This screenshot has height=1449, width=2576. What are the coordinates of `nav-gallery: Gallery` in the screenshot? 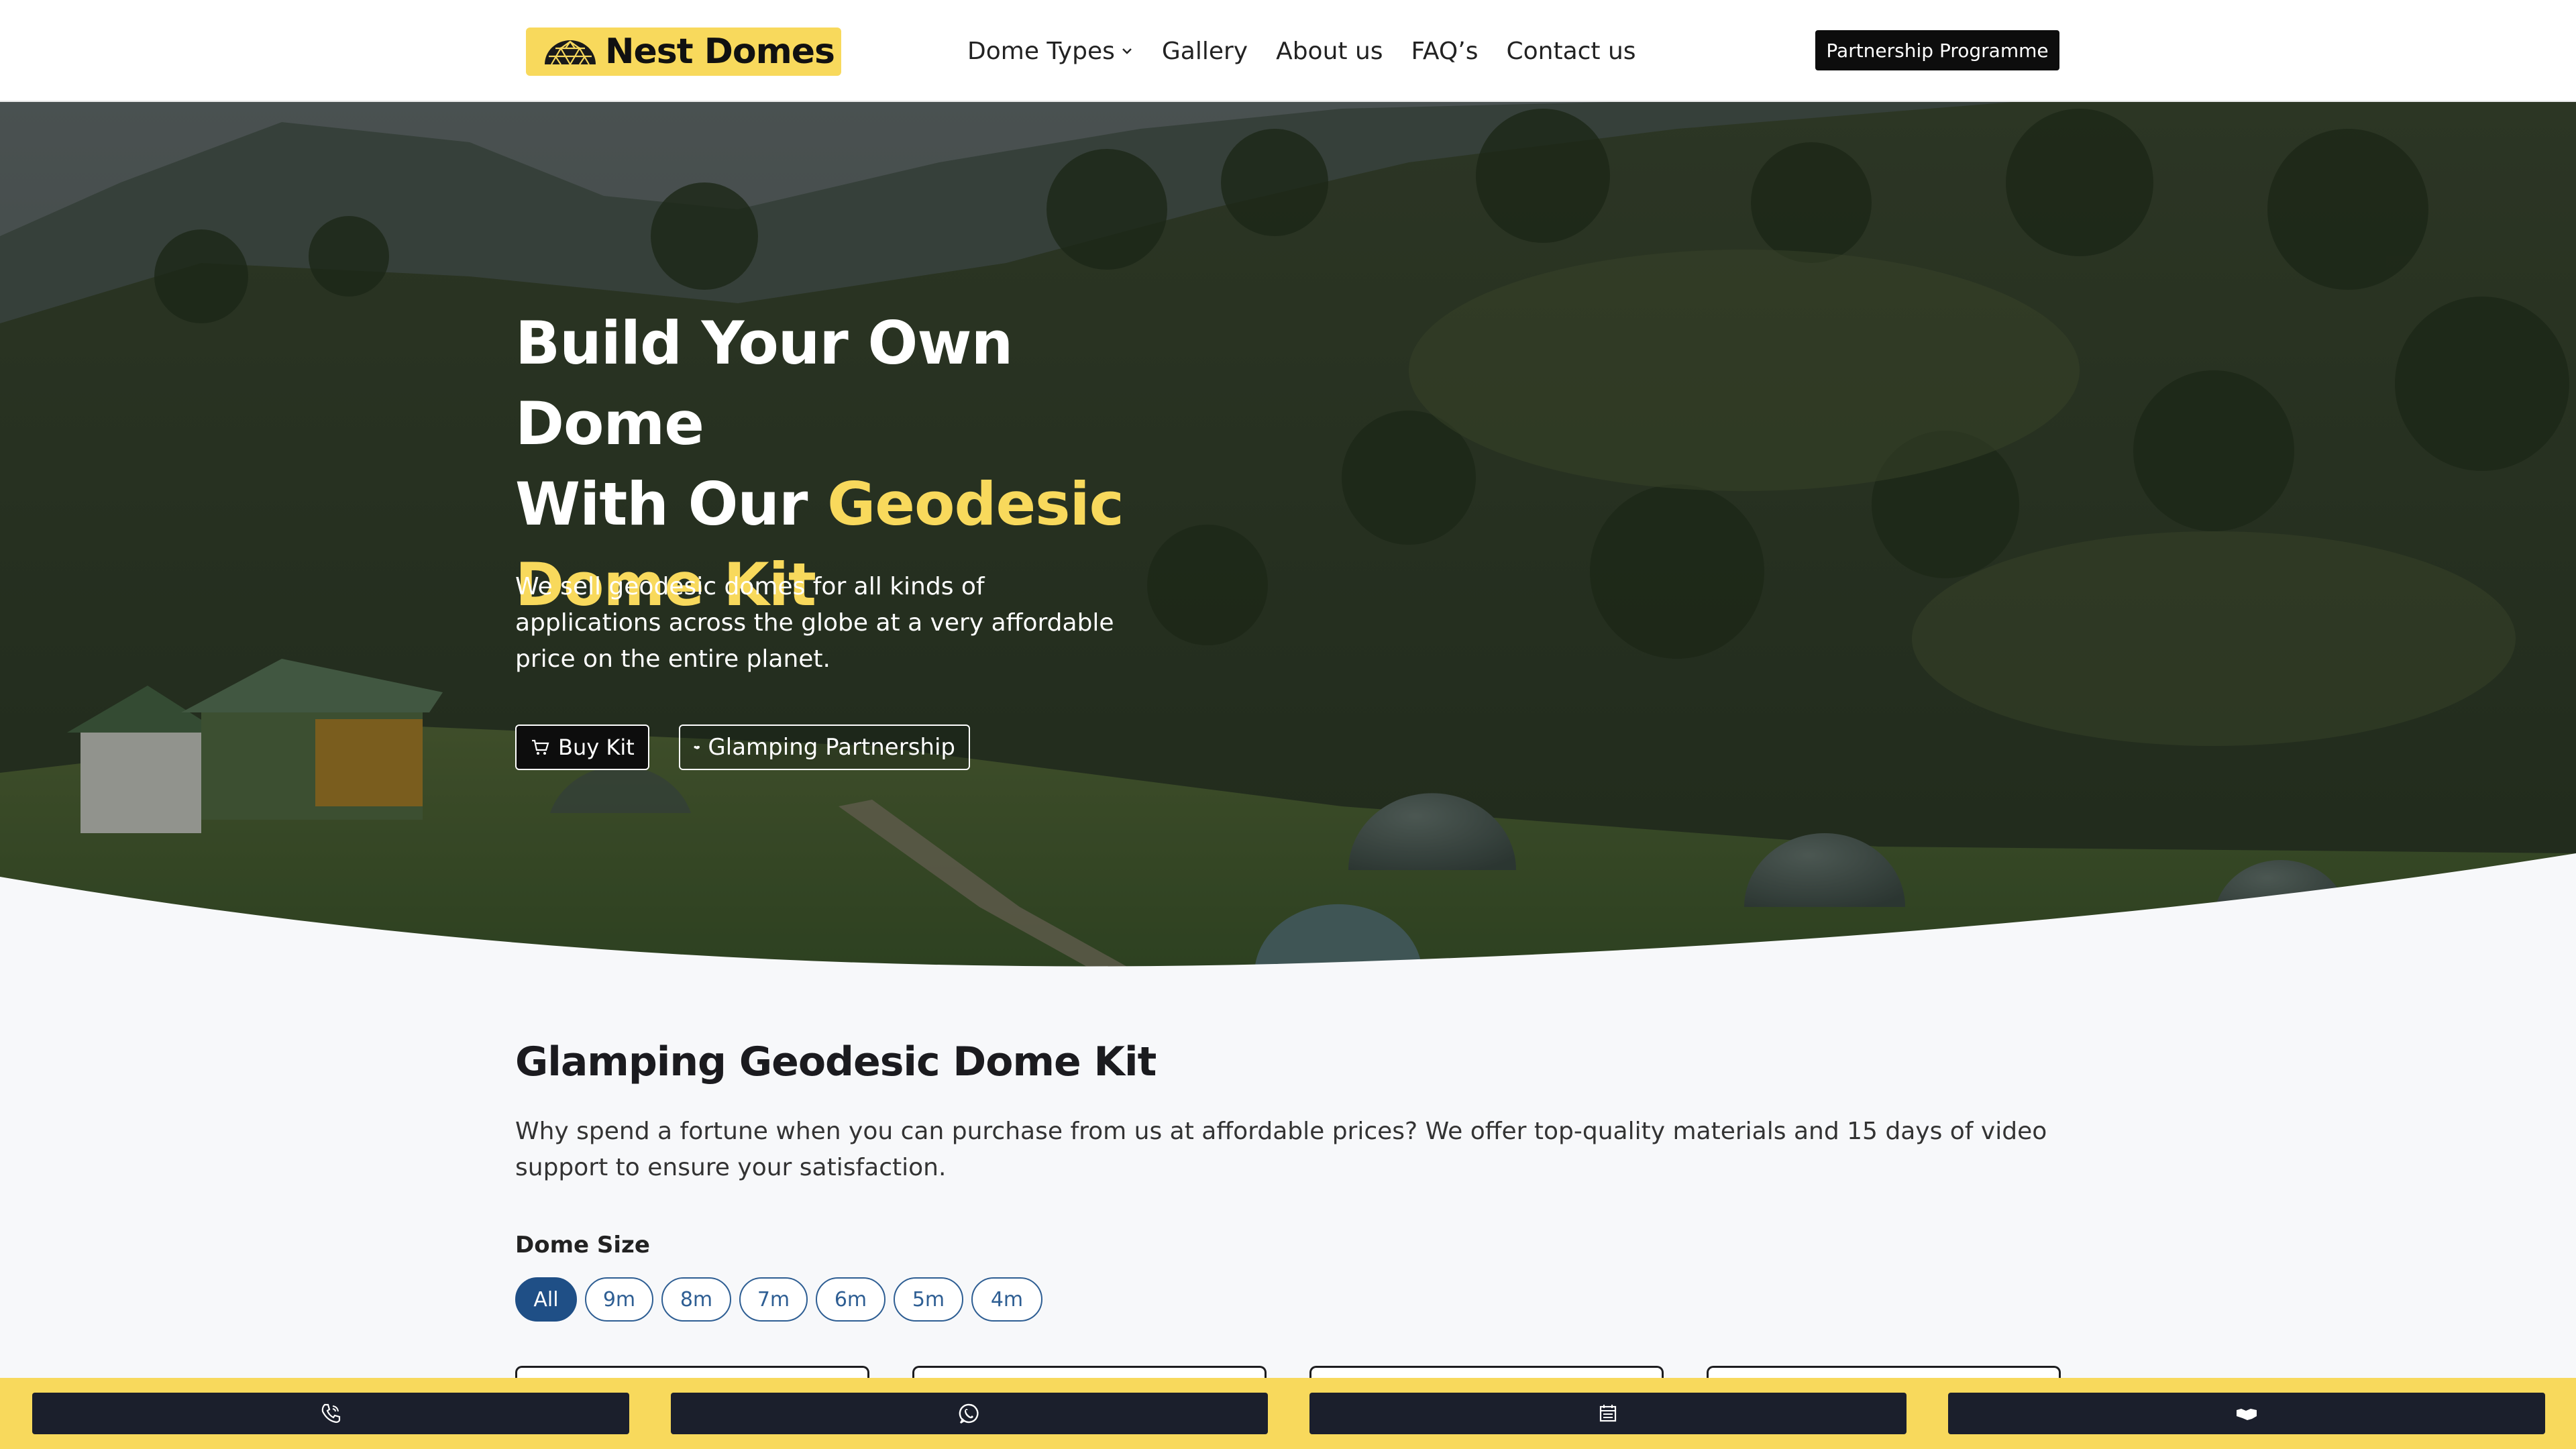 It's located at (1205, 51).